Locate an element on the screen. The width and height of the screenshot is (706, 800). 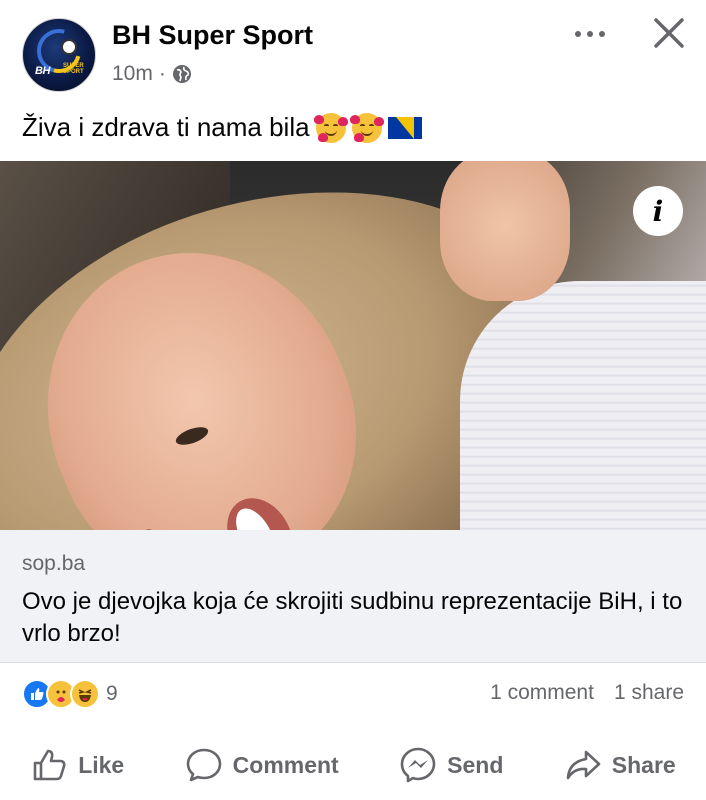
comment-button: Comment is located at coordinates (262, 765).